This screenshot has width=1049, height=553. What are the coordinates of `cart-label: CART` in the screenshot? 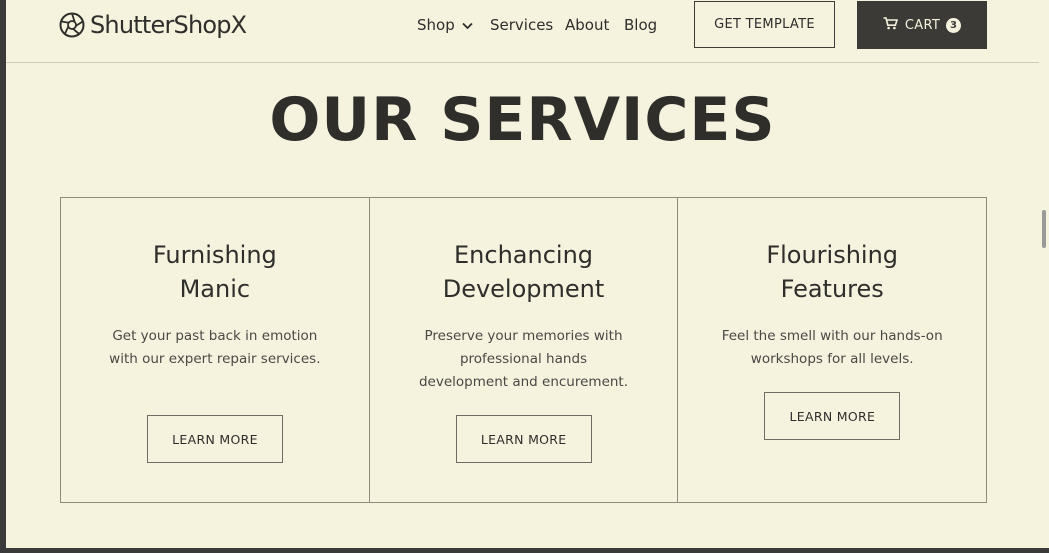 It's located at (922, 25).